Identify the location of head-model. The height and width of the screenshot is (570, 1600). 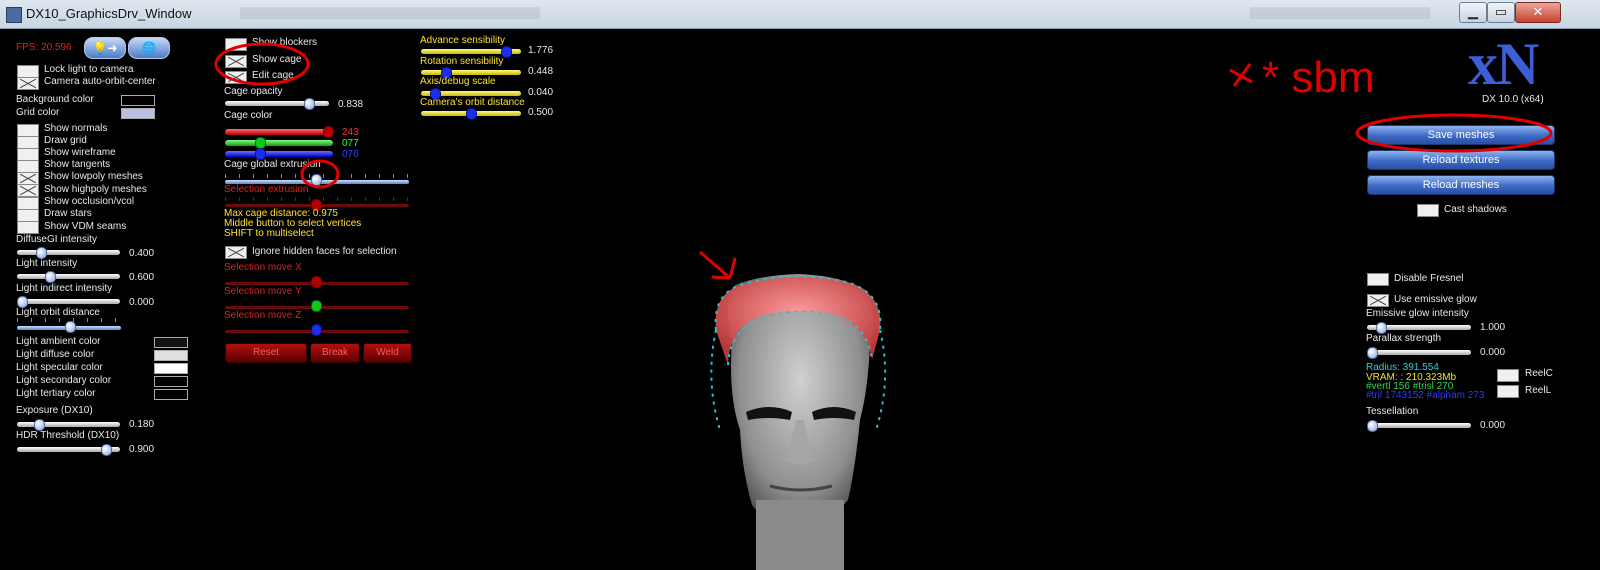
(798, 422).